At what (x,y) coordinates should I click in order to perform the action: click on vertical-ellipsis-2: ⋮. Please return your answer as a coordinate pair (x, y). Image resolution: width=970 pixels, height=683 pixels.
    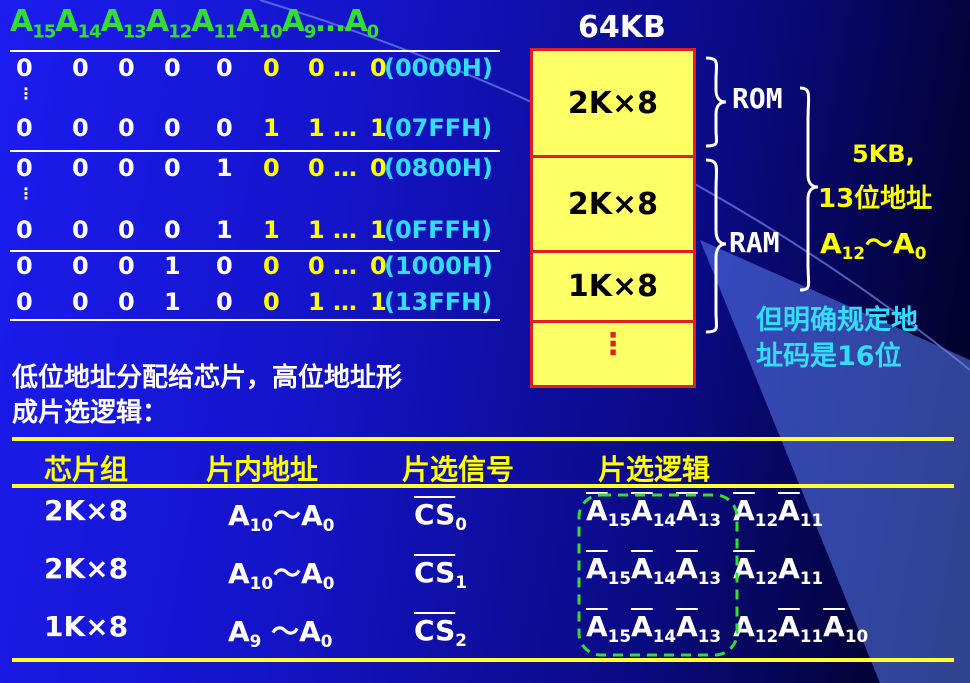
    Looking at the image, I should click on (26, 193).